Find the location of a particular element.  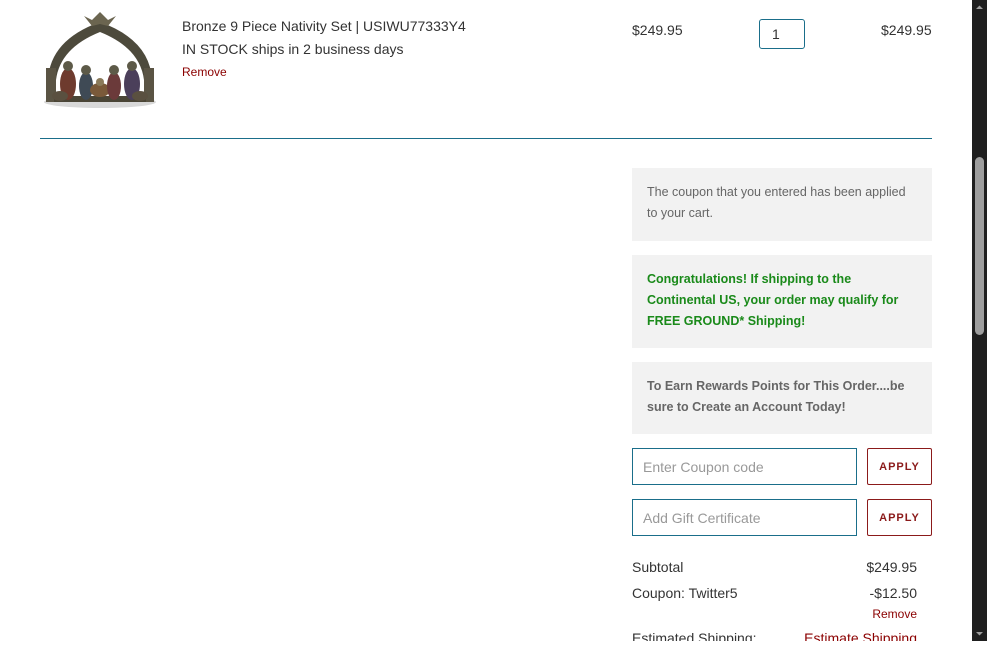

remove-coupon-link: Remove is located at coordinates (894, 614).